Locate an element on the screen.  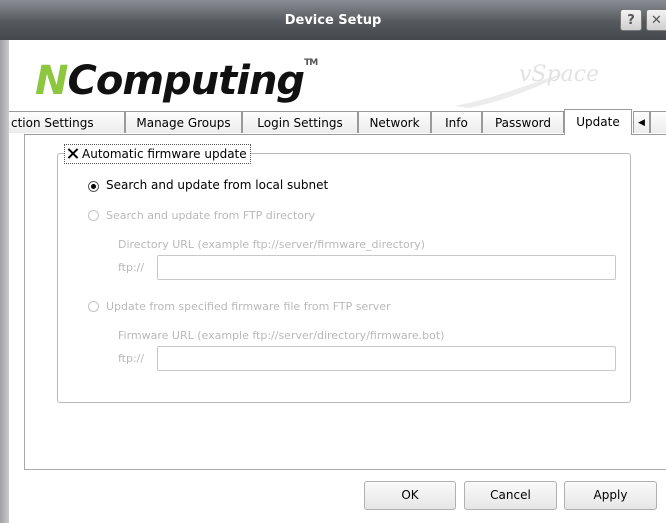
help-icon: ? is located at coordinates (631, 20).